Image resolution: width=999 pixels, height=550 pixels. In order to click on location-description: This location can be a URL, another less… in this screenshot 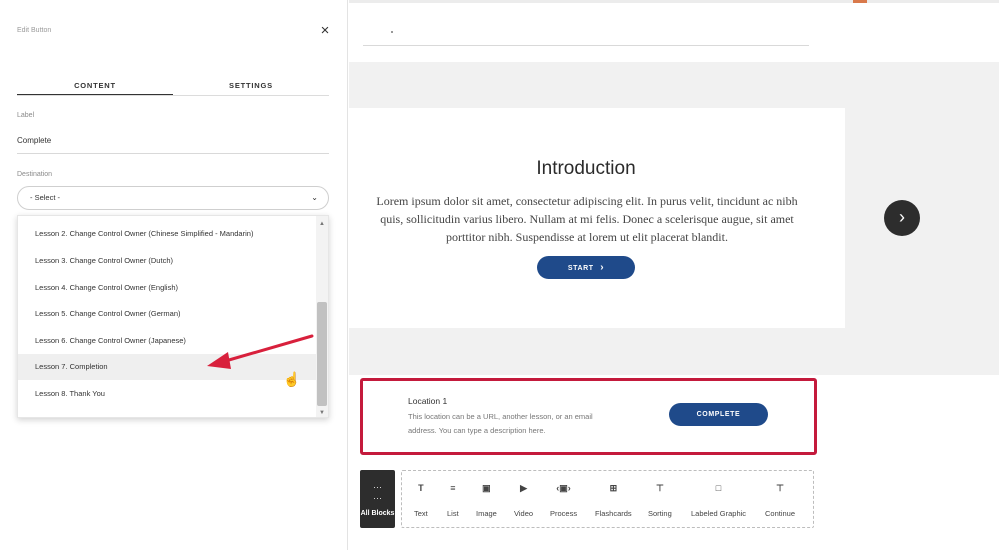, I will do `click(500, 423)`.